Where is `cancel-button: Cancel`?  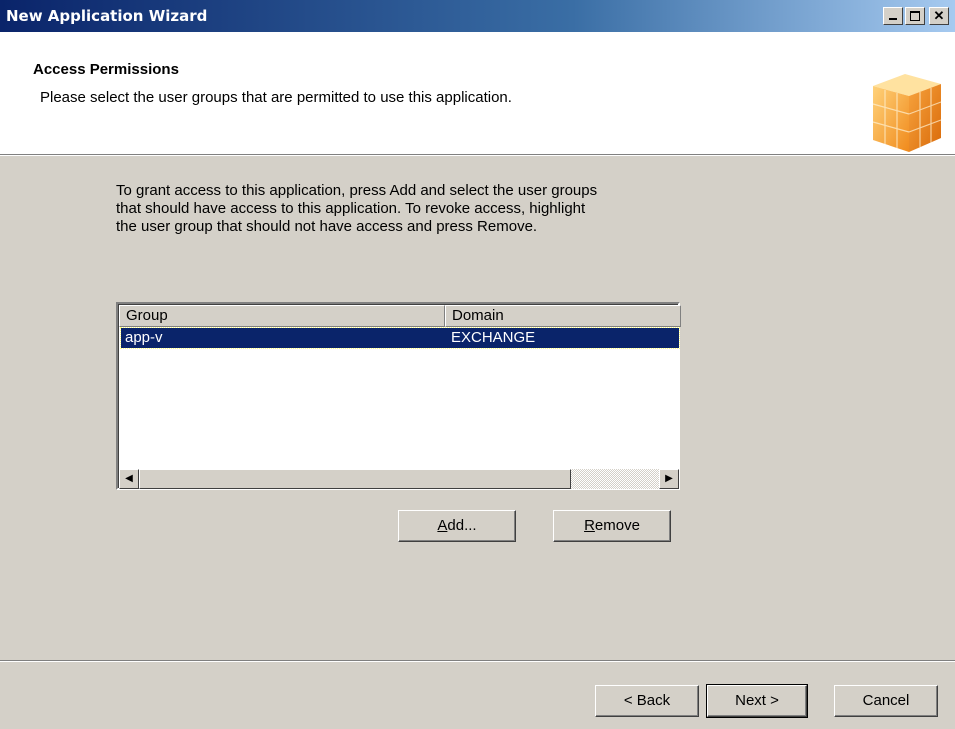
cancel-button: Cancel is located at coordinates (886, 701).